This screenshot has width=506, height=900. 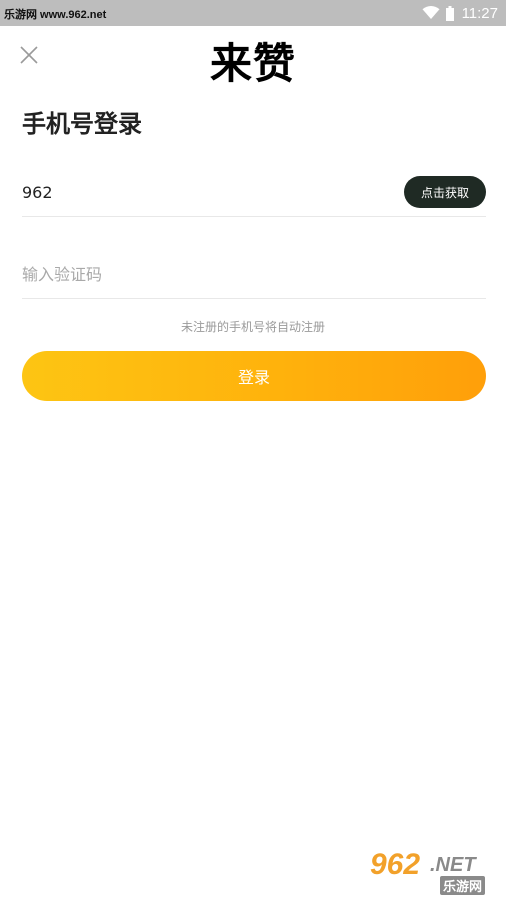 I want to click on battery-icon, so click(x=449, y=13).